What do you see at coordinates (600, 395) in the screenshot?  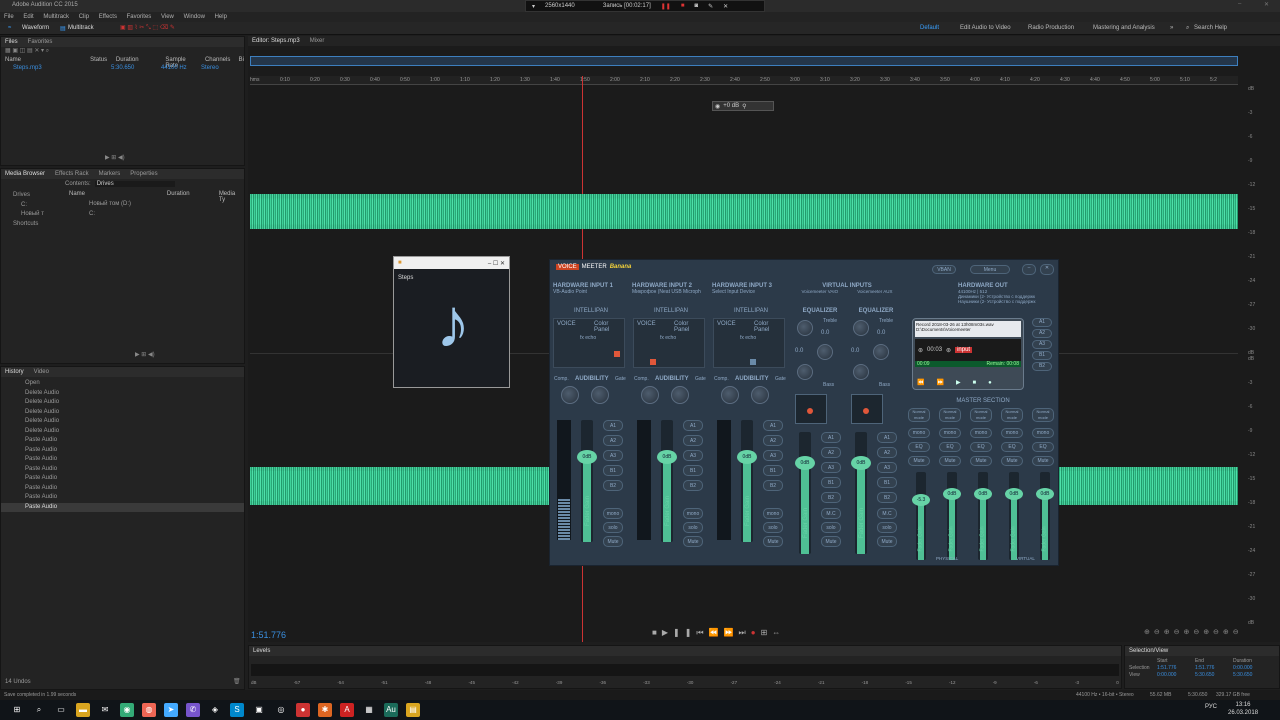 I see `gate-knob` at bounding box center [600, 395].